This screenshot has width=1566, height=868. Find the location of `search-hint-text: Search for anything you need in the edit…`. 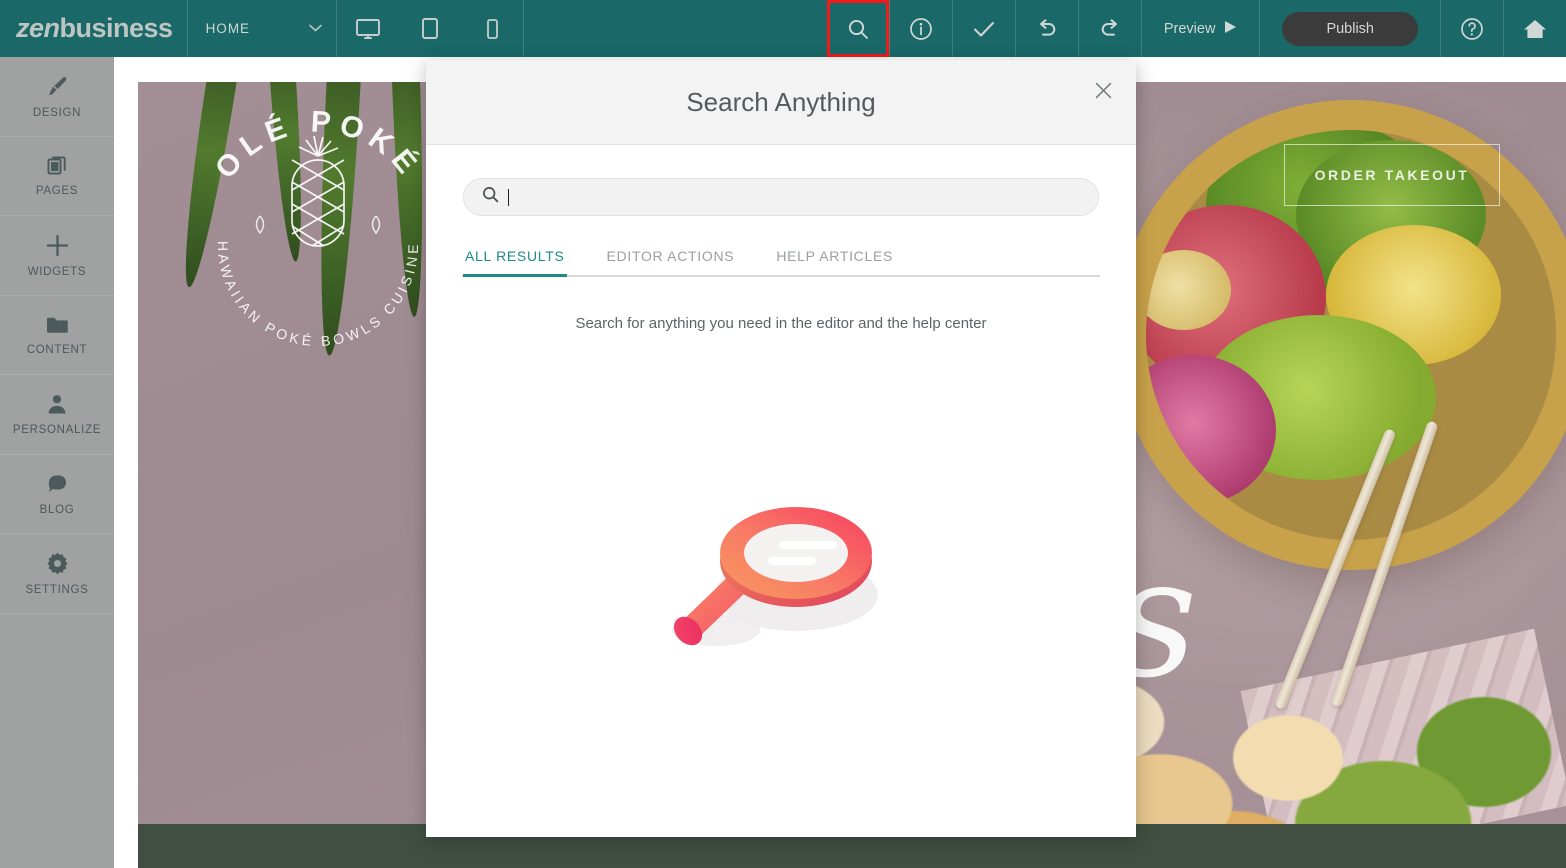

search-hint-text: Search for anything you need in the edit… is located at coordinates (781, 323).